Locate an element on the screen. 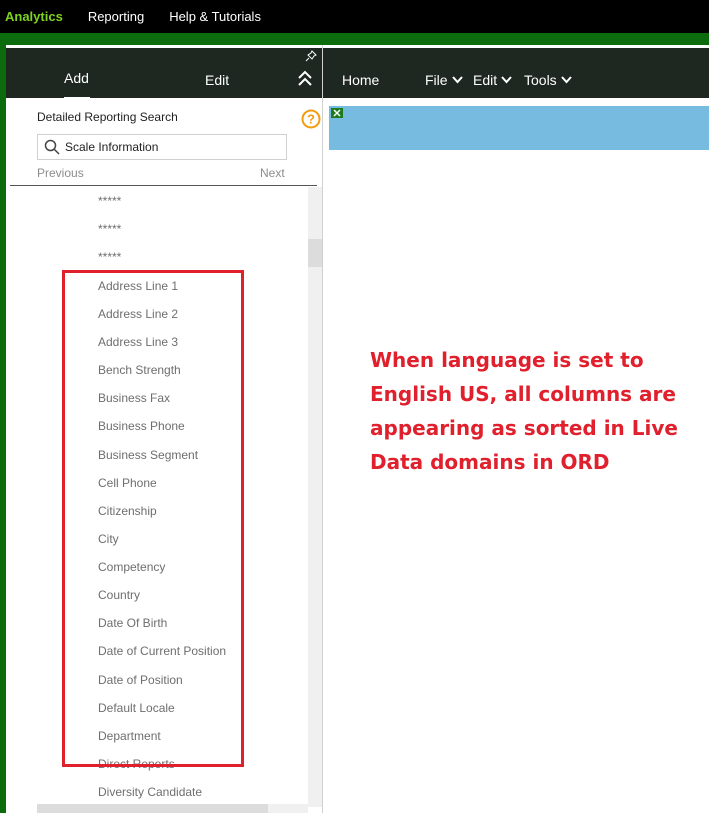 Image resolution: width=709 pixels, height=813 pixels. menu-home-label: Home is located at coordinates (361, 80).